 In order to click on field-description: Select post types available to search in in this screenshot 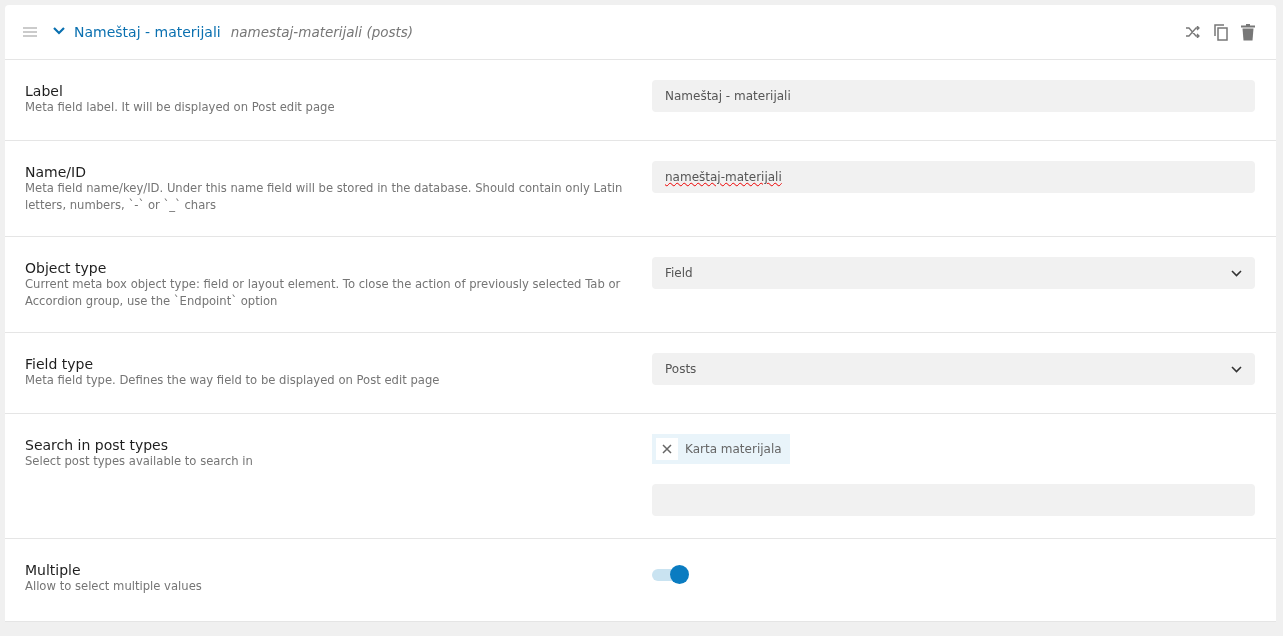, I will do `click(139, 461)`.